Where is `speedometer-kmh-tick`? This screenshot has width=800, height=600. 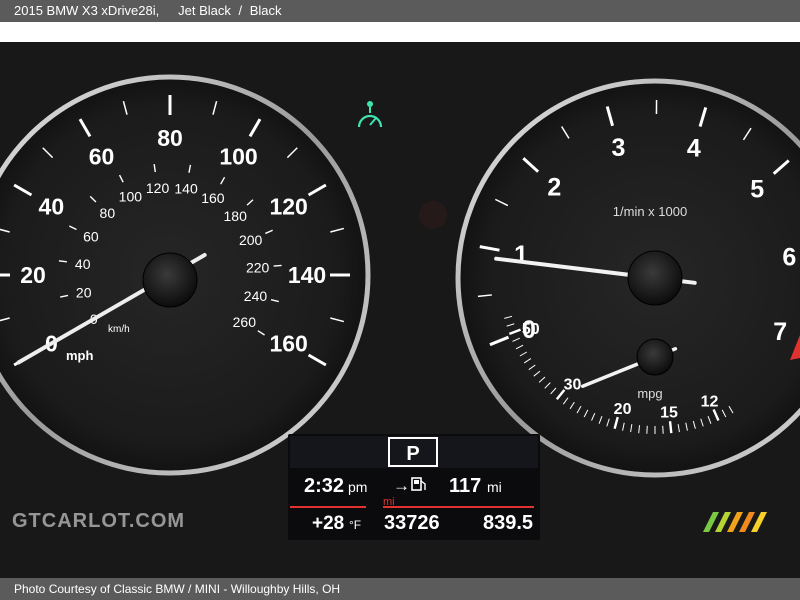
speedometer-kmh-tick is located at coordinates (277, 265).